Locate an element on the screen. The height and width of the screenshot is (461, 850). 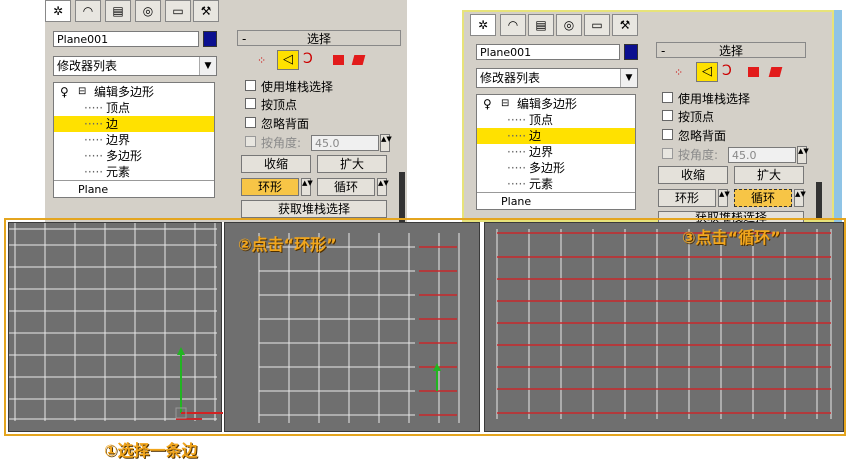
viewport-step1 is located at coordinates (115, 327).